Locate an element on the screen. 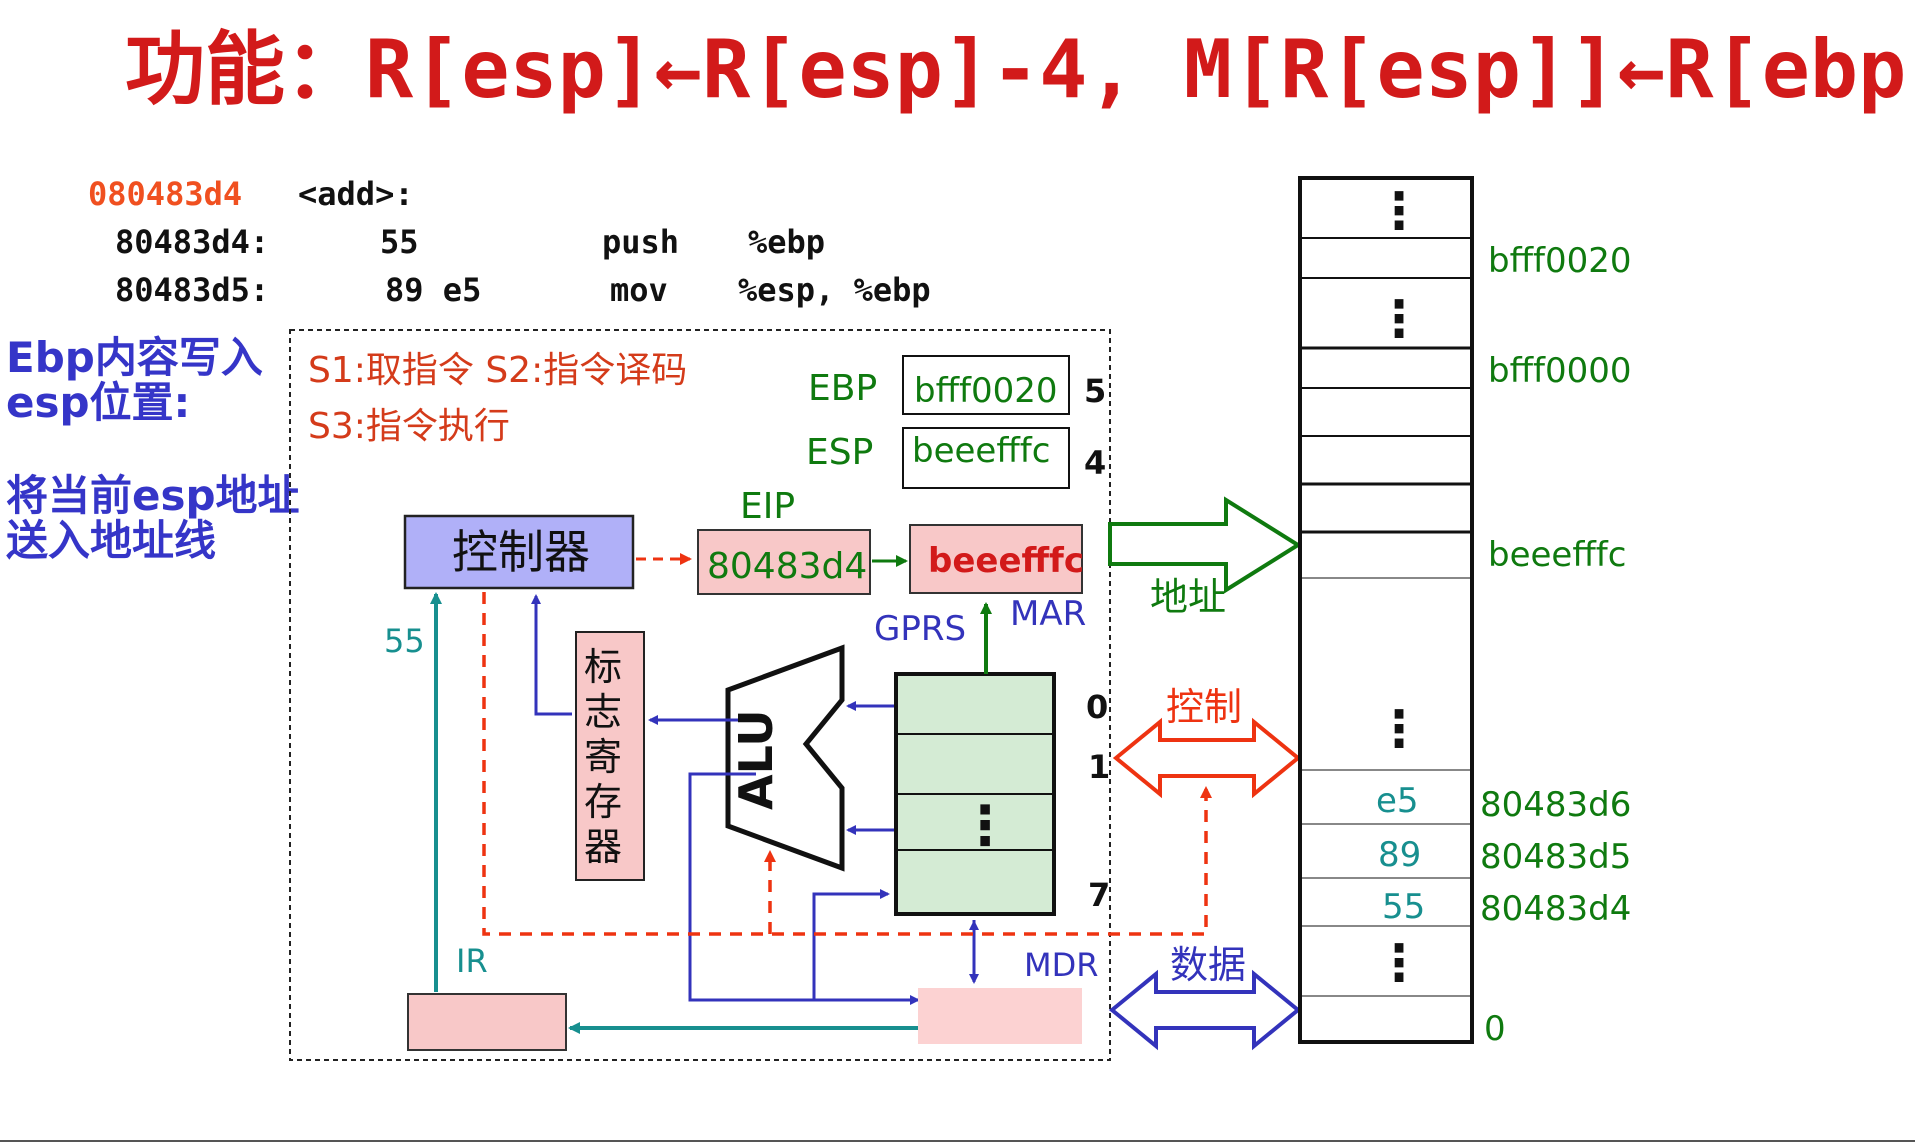 This screenshot has width=1915, height=1143. gpr-index-0: 0 is located at coordinates (1097, 707).